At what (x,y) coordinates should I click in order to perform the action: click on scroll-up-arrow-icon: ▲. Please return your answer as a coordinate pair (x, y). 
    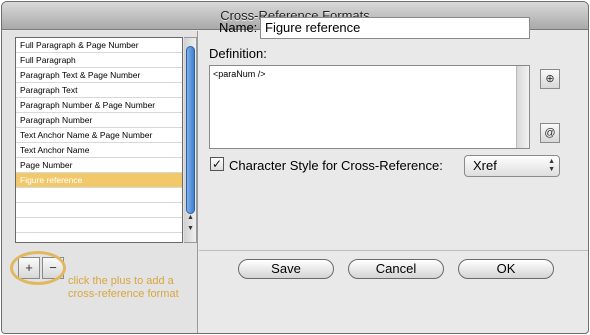
    Looking at the image, I should click on (190, 217).